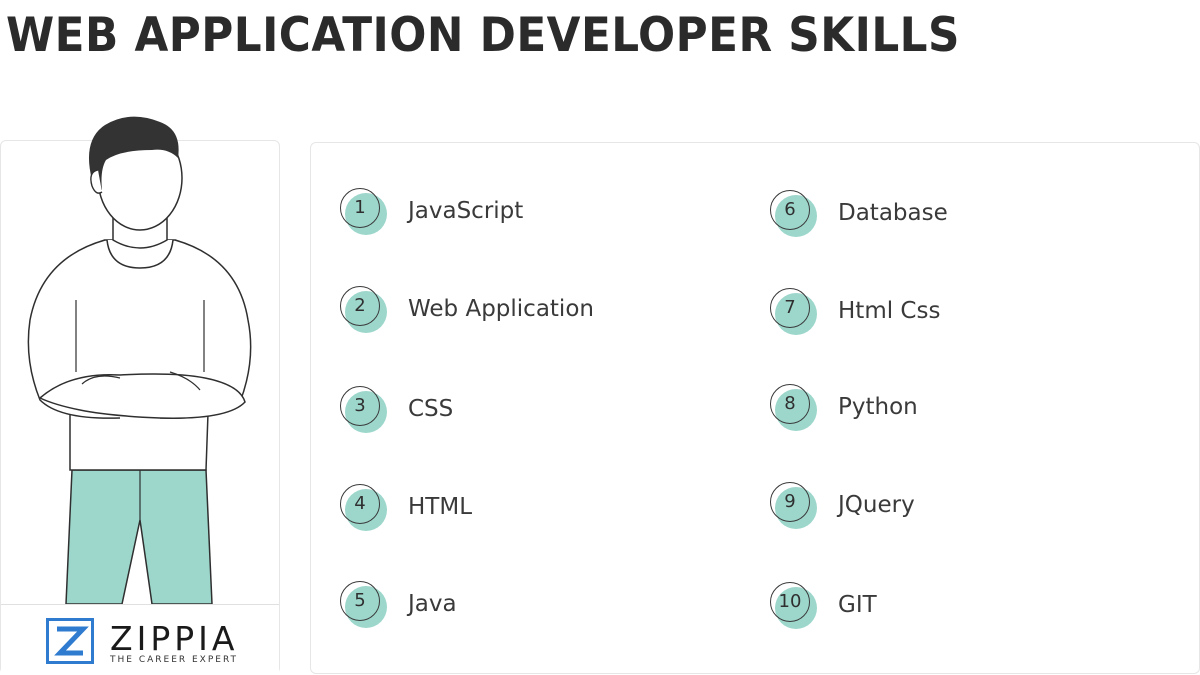 This screenshot has height=675, width=1200. I want to click on skill-label: JavaScript, so click(466, 211).